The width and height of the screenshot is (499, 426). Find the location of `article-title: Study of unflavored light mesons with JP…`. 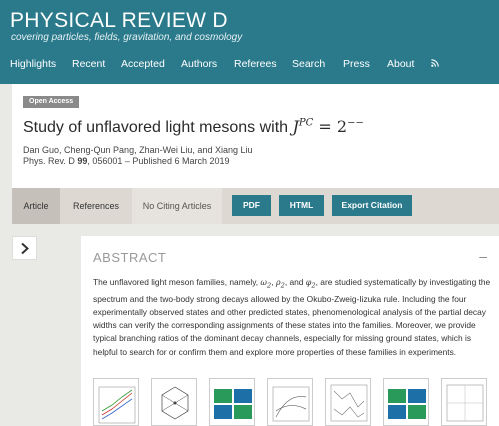

article-title: Study of unflavored light mesons with JP… is located at coordinates (193, 127).